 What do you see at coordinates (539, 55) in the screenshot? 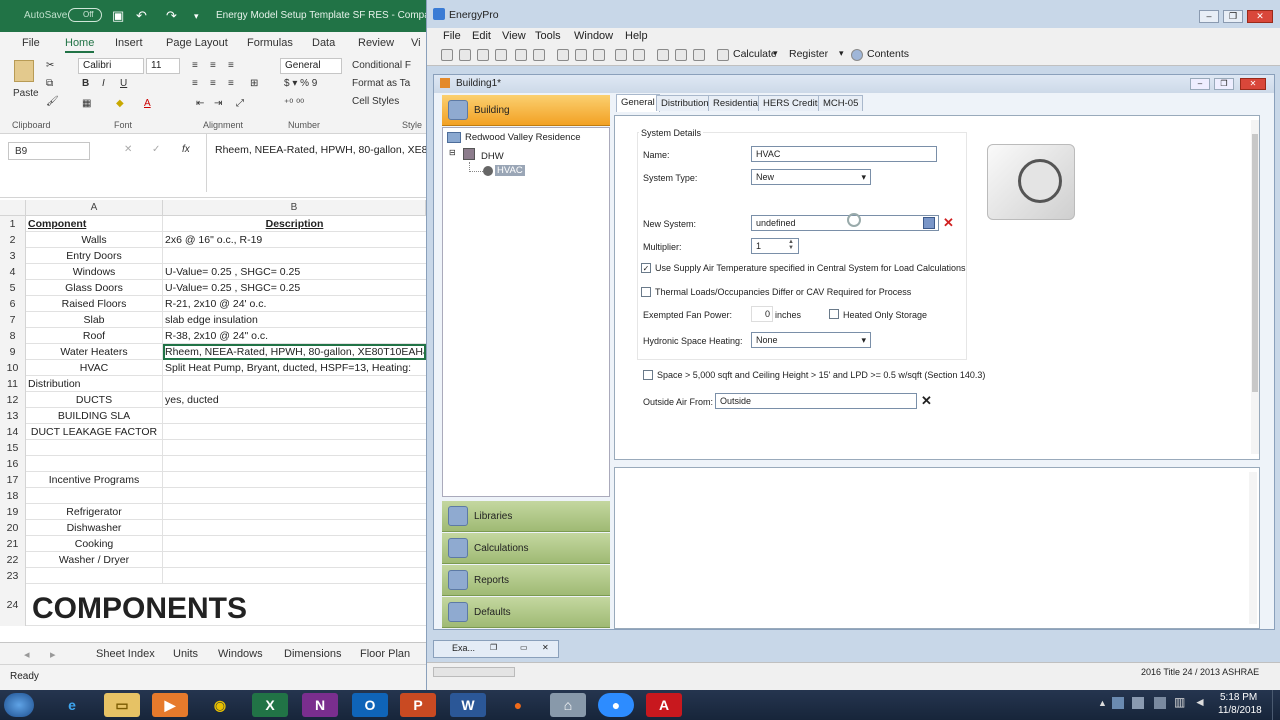
I see `save-icon` at bounding box center [539, 55].